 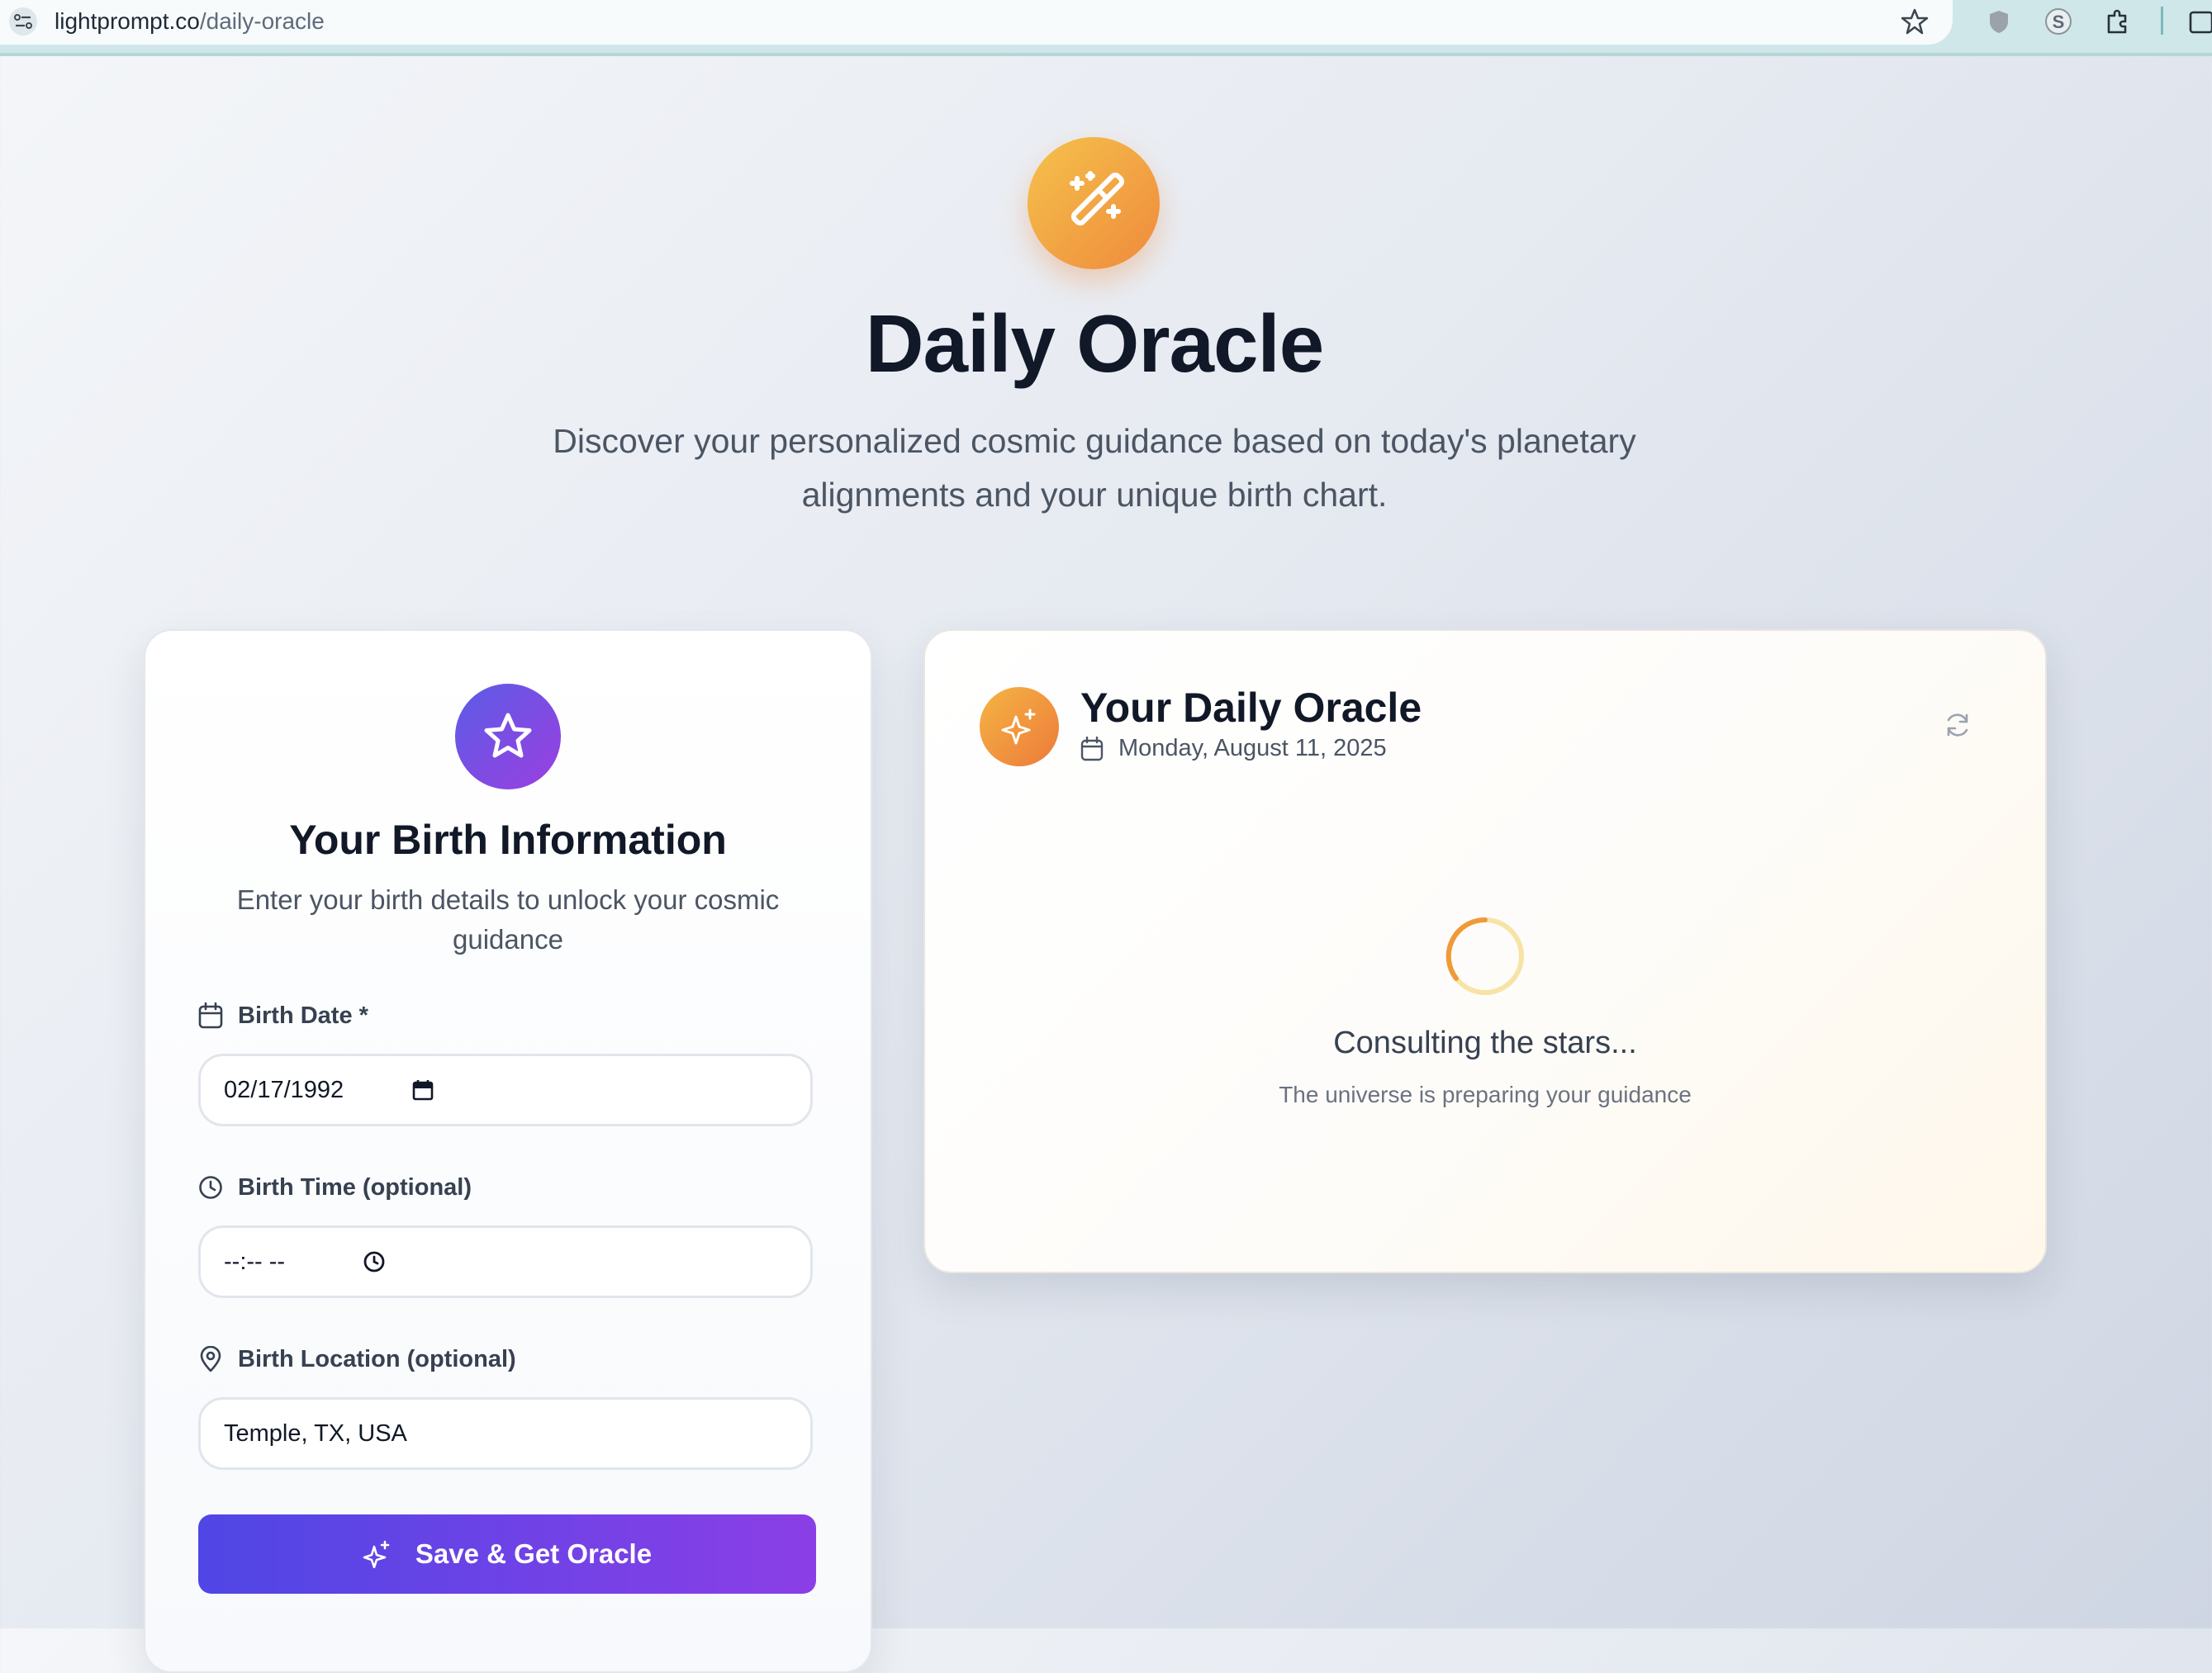 What do you see at coordinates (505, 1433) in the screenshot?
I see `birth-location-input: Temple, TX, USA` at bounding box center [505, 1433].